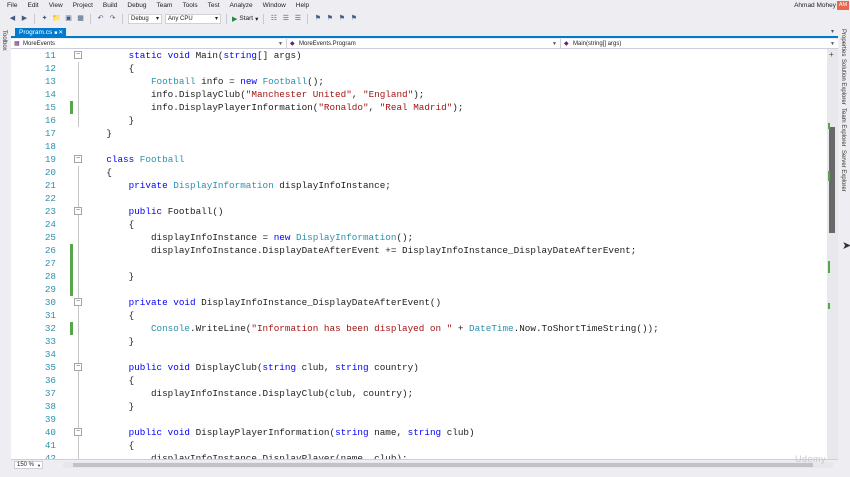 The image size is (850, 477). Describe the element at coordinates (419, 419) in the screenshot. I see `code-line: 39` at that location.